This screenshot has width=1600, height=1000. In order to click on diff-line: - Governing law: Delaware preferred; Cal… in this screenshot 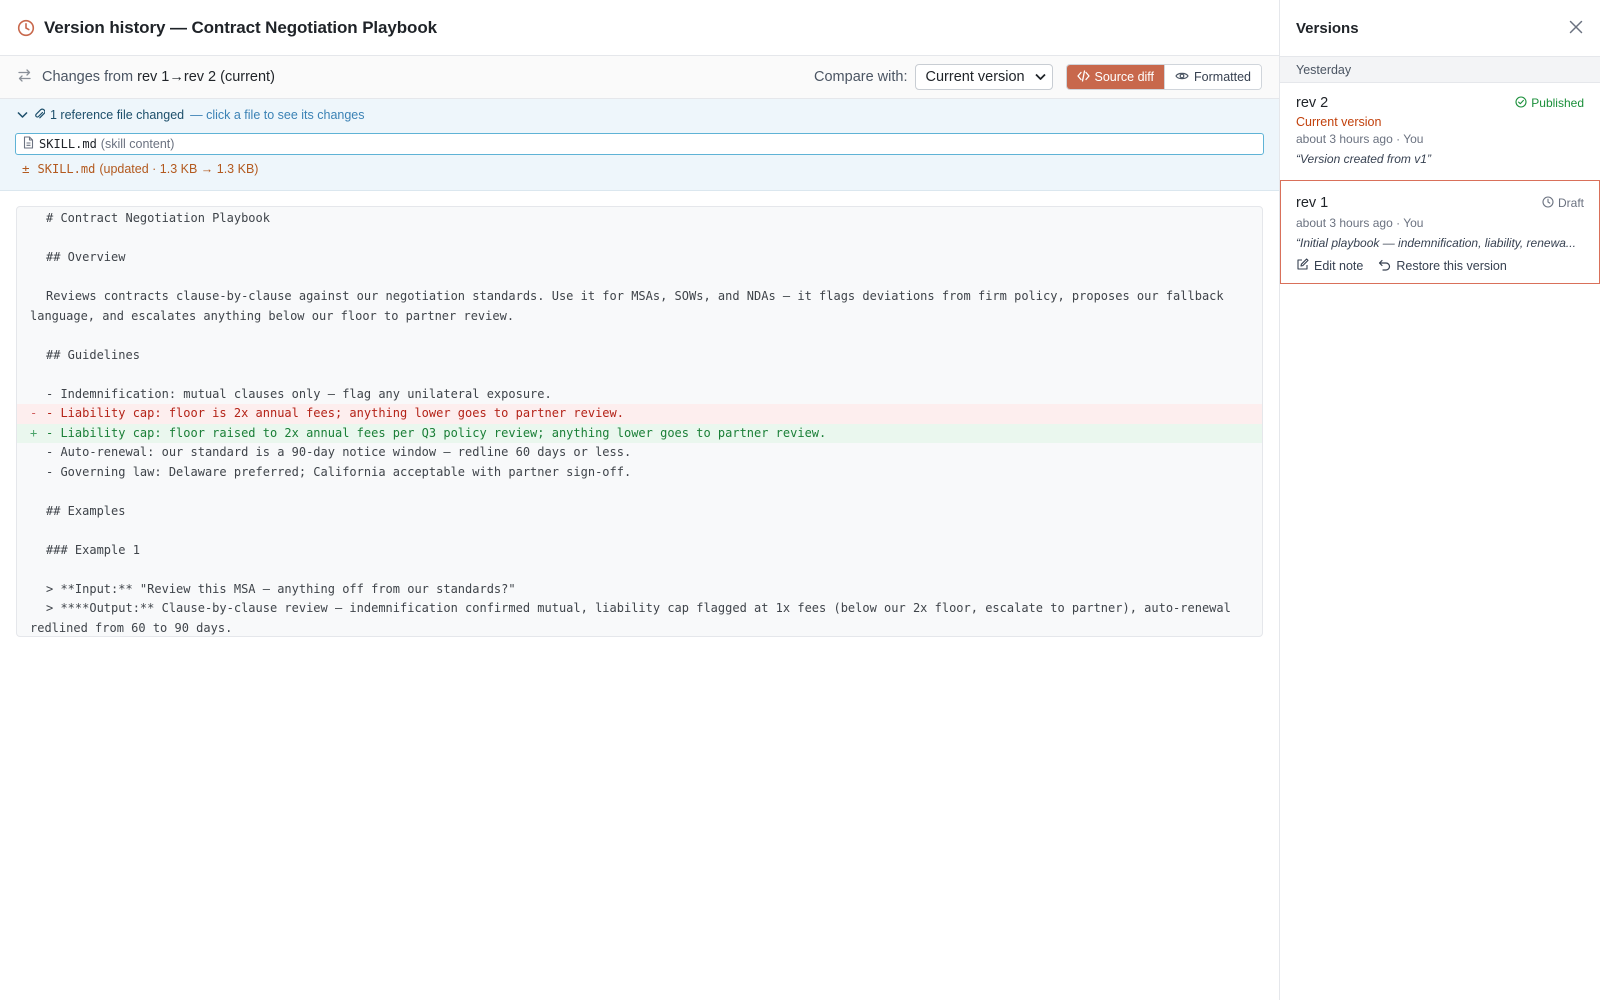, I will do `click(639, 473)`.